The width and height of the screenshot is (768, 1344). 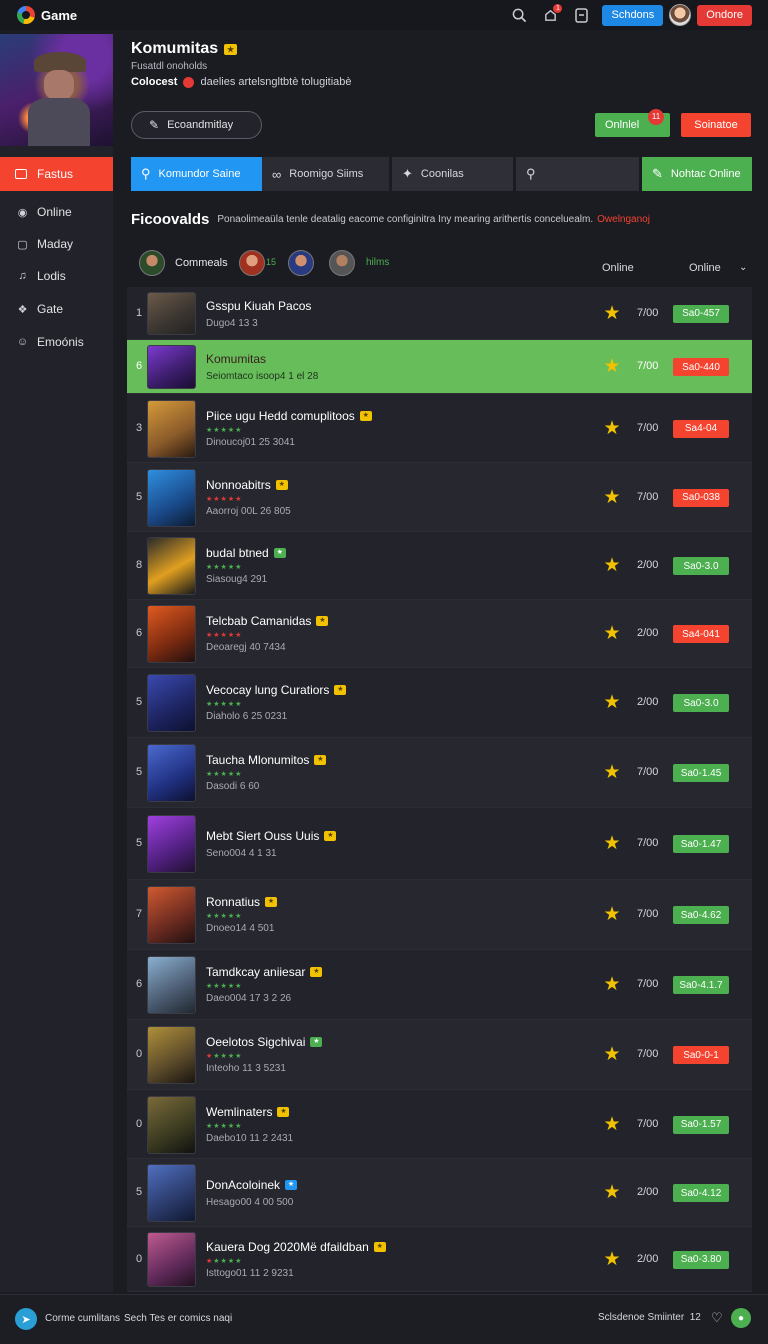 What do you see at coordinates (701, 1193) in the screenshot?
I see `status-badge: Sa0-4.12` at bounding box center [701, 1193].